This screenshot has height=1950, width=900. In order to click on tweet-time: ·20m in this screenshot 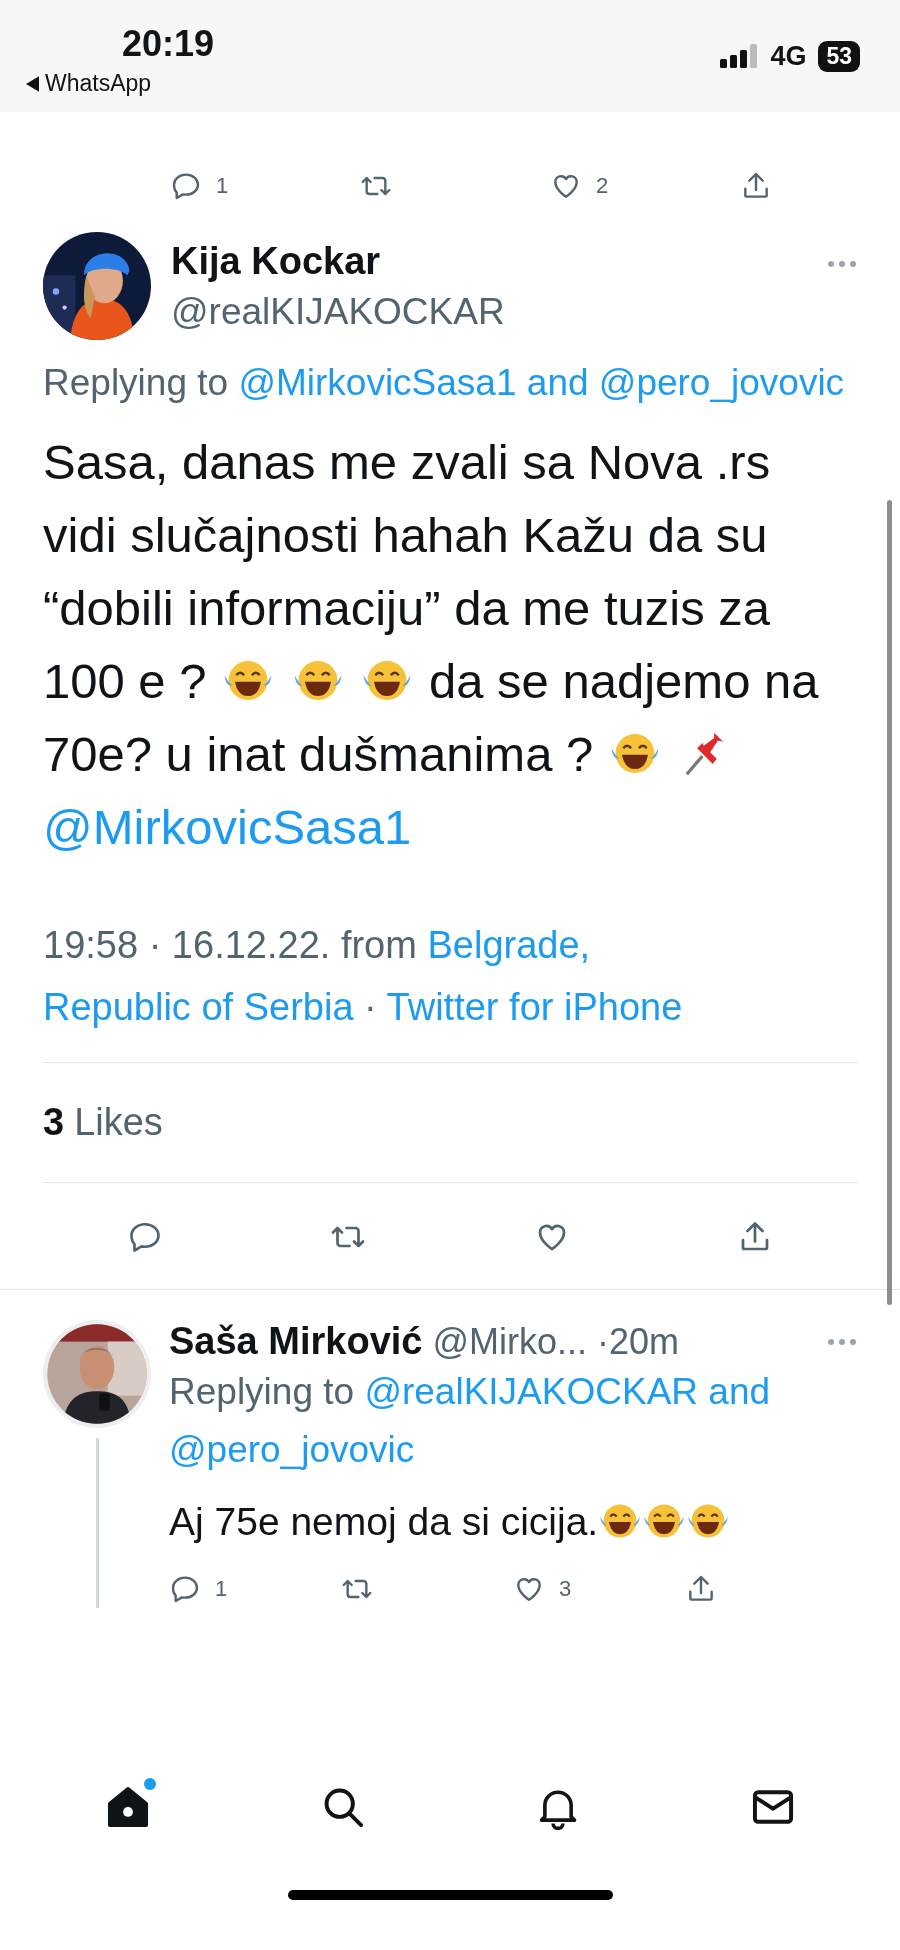, I will do `click(638, 1342)`.